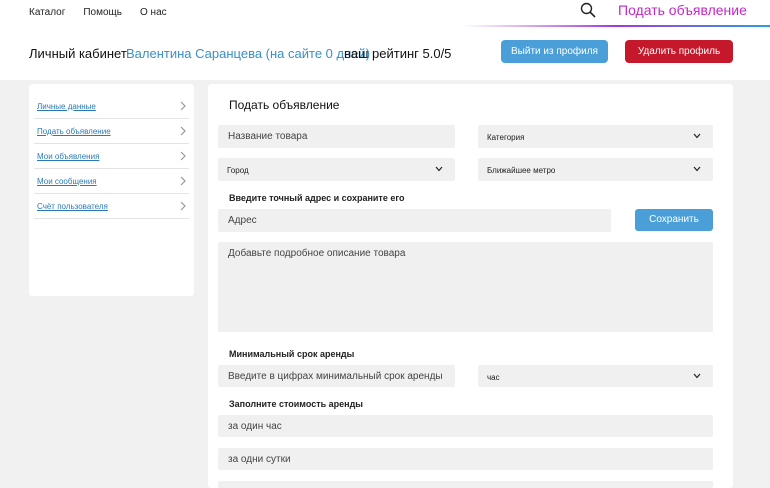 This screenshot has height=488, width=770. Describe the element at coordinates (336, 136) in the screenshot. I see `product-name-input: Название товара` at that location.